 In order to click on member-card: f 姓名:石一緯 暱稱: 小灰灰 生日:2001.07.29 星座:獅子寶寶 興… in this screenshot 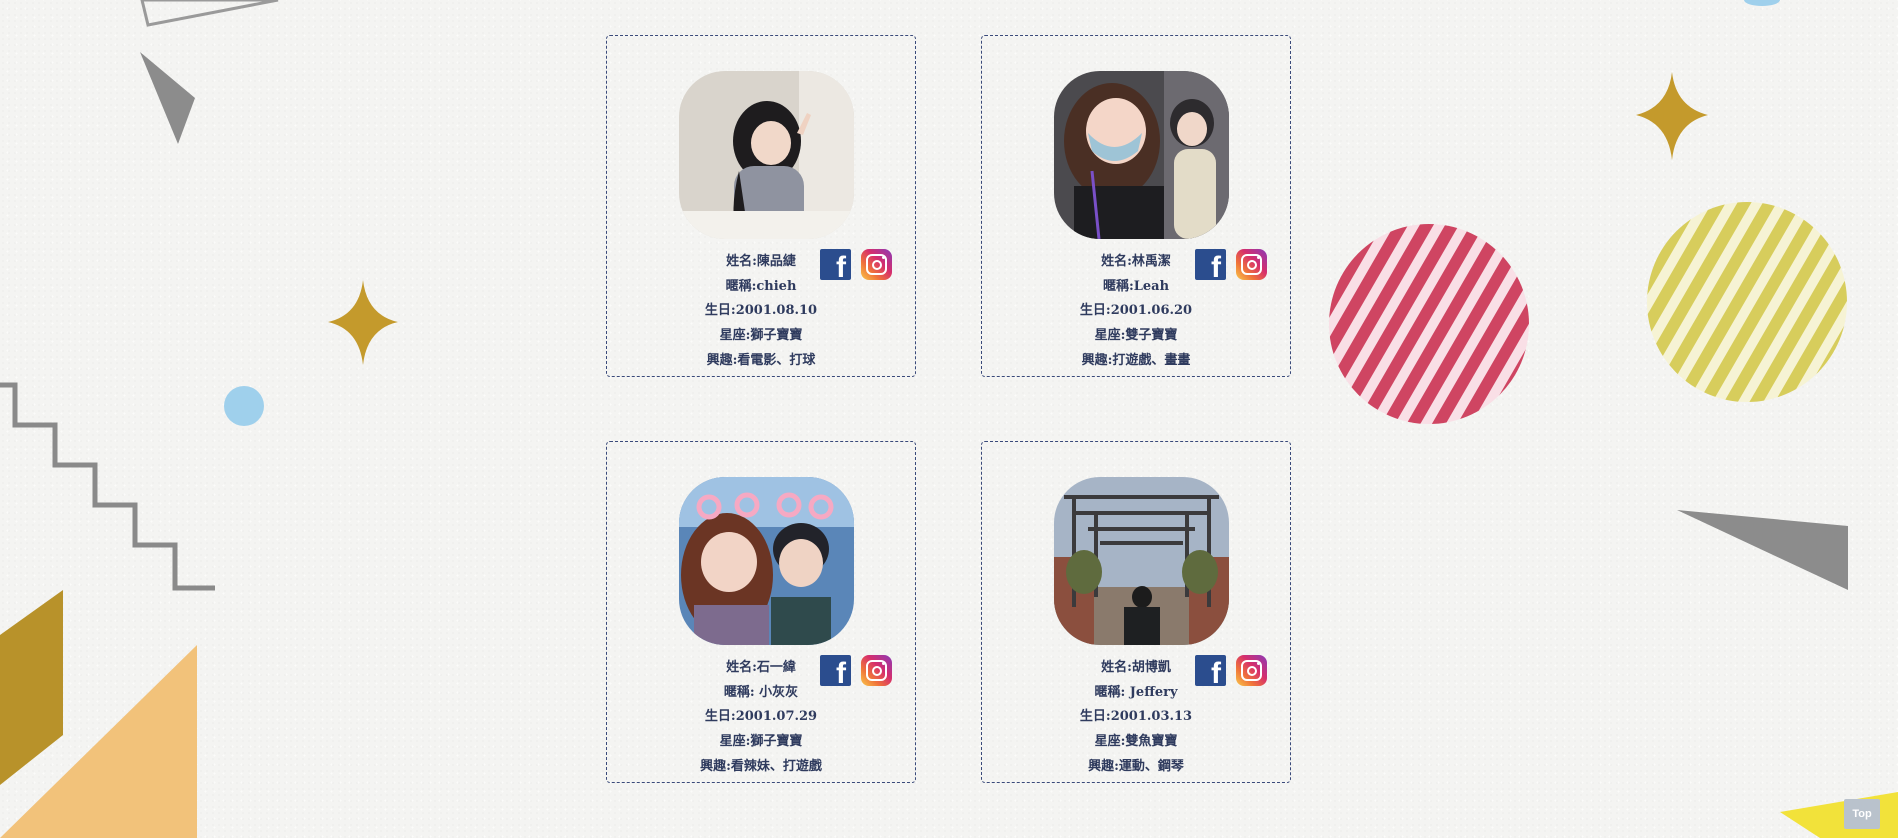, I will do `click(761, 612)`.